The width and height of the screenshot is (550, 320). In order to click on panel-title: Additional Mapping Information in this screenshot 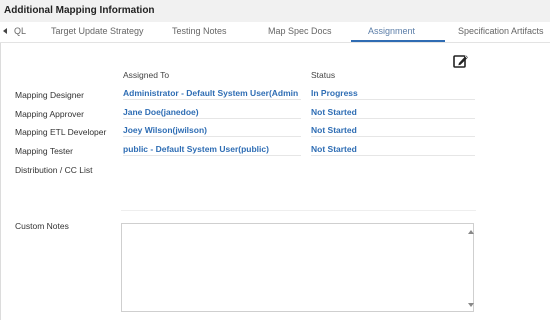, I will do `click(79, 10)`.